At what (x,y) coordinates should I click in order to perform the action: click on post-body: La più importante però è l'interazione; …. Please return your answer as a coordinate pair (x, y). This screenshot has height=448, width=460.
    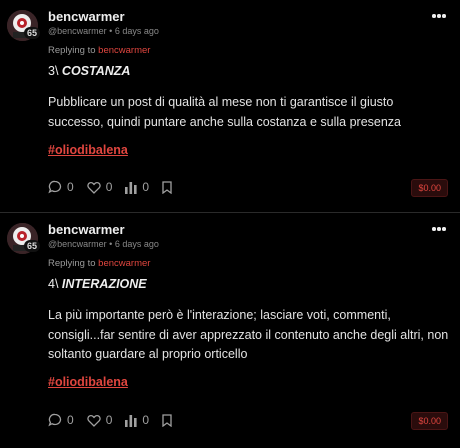
    Looking at the image, I should click on (248, 334).